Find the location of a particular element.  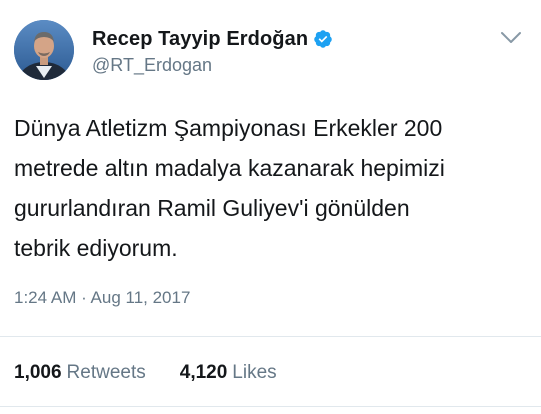

likes-count: 4,120 is located at coordinates (203, 372).